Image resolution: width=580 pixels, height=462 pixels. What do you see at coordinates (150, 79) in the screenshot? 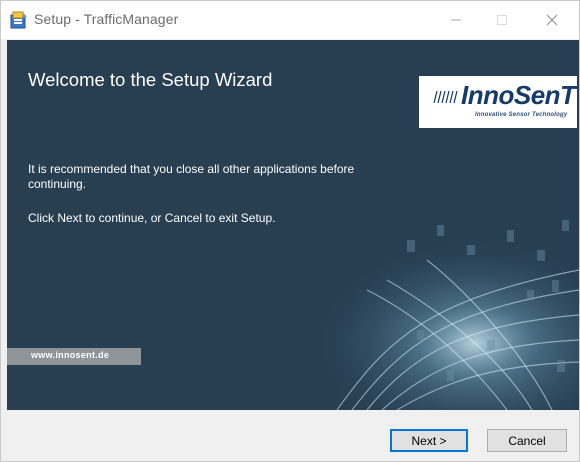
I see `welcome-heading: Welcome to the Setup Wizard` at bounding box center [150, 79].